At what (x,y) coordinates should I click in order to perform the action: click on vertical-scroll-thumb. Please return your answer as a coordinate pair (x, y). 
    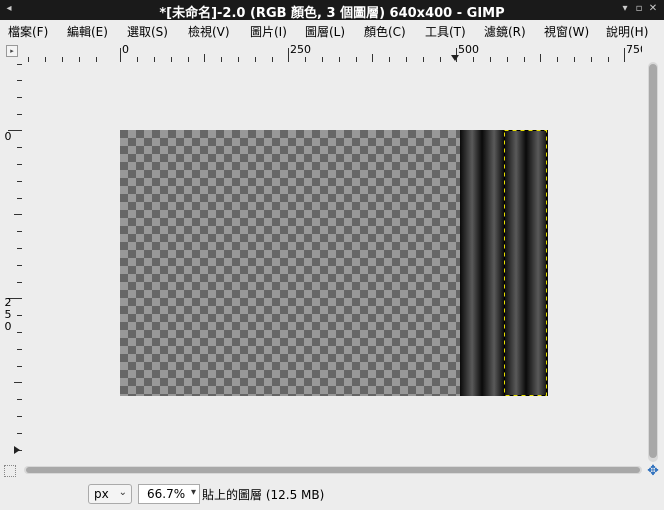
    Looking at the image, I should click on (653, 261).